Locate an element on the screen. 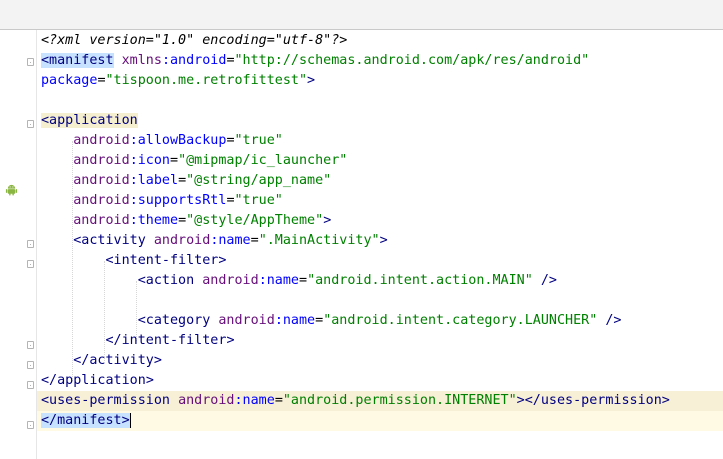 The width and height of the screenshot is (723, 459). fold-marker-application is located at coordinates (30, 124).